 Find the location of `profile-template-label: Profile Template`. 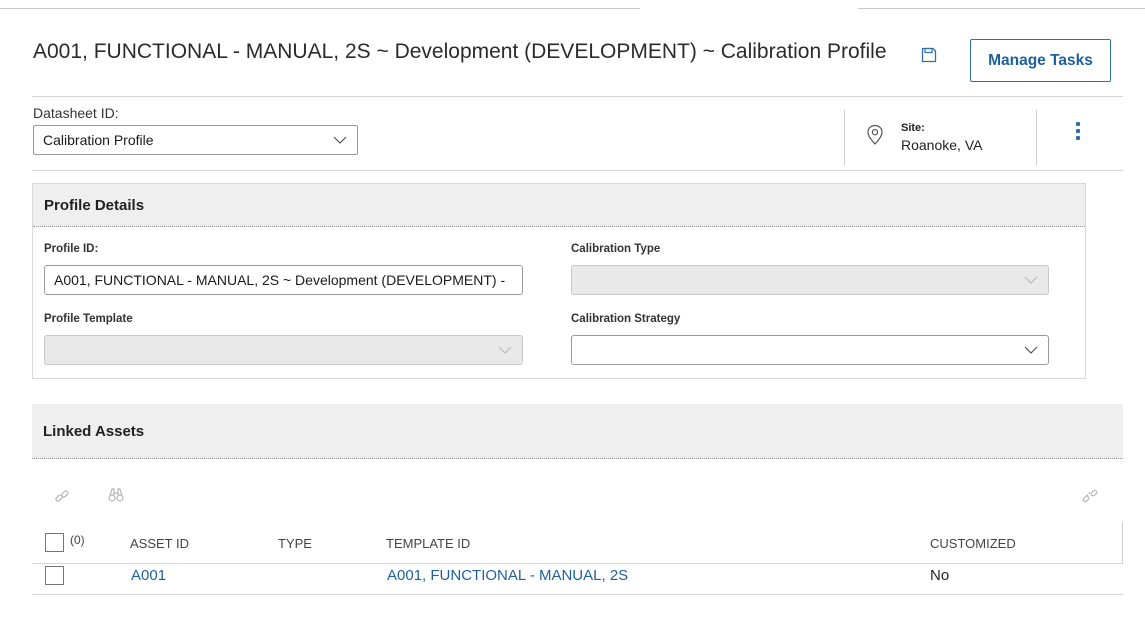

profile-template-label: Profile Template is located at coordinates (88, 319).